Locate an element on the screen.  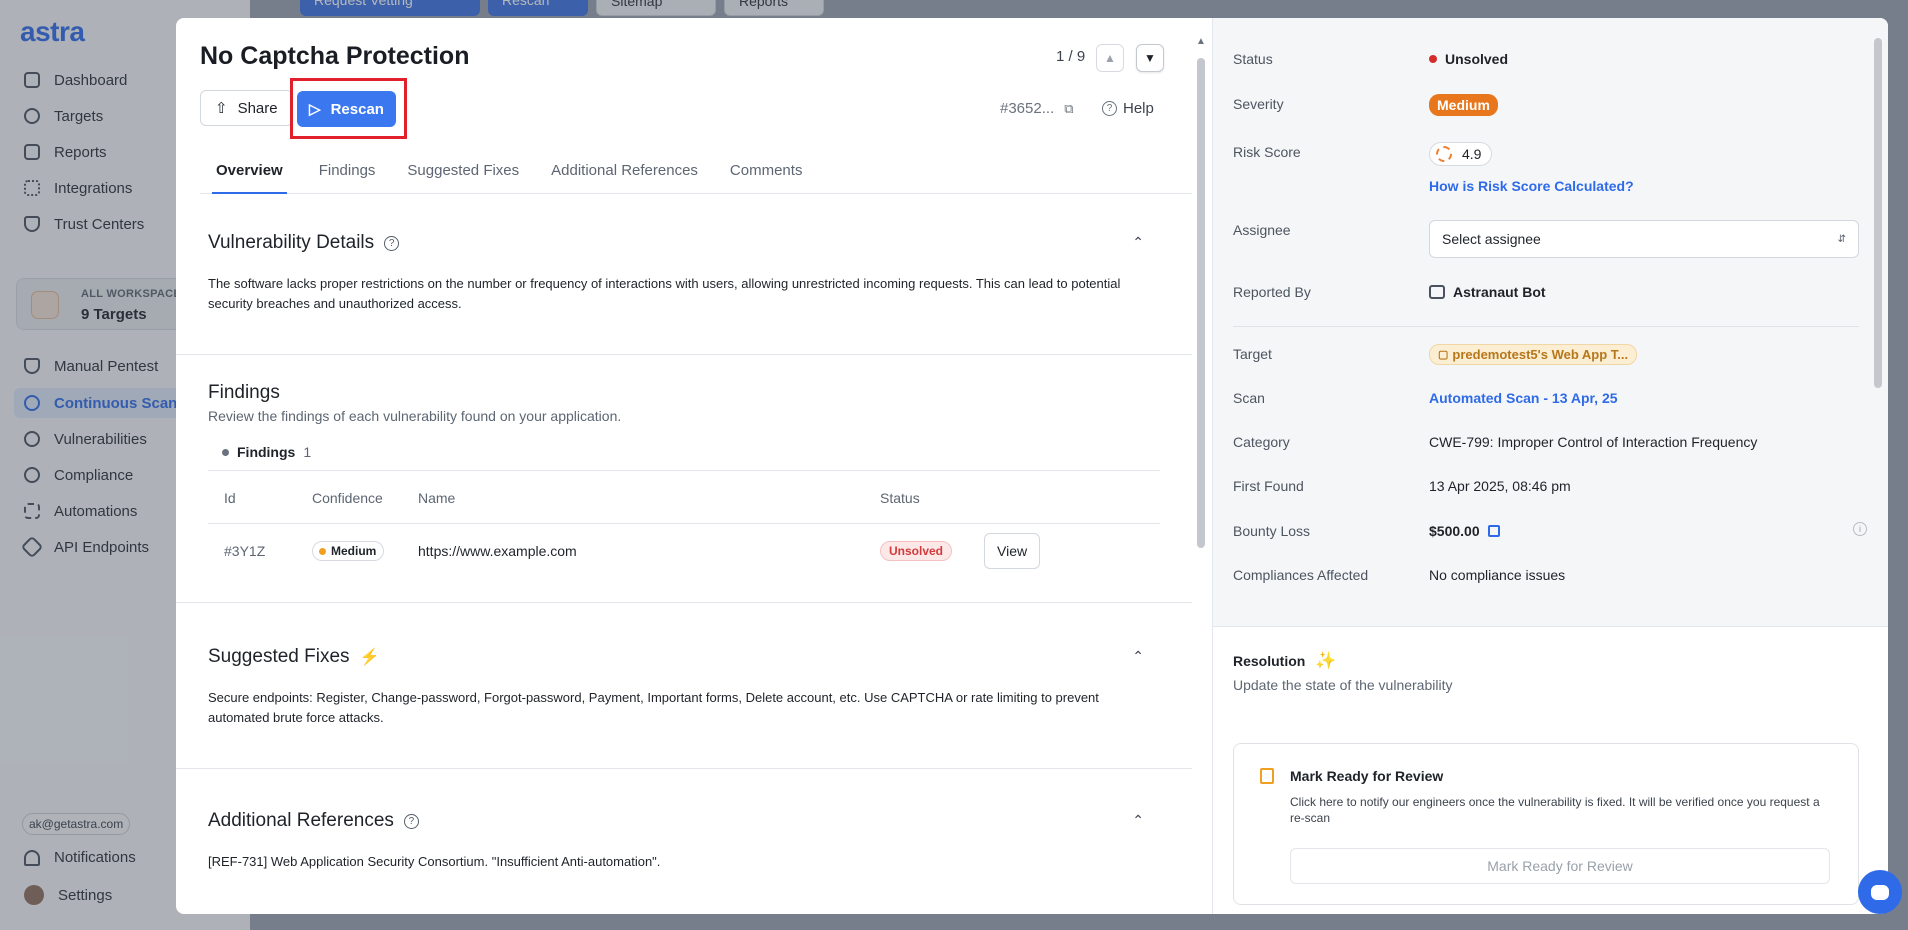
bounty-loss-label: Bounty Loss is located at coordinates (1272, 531).